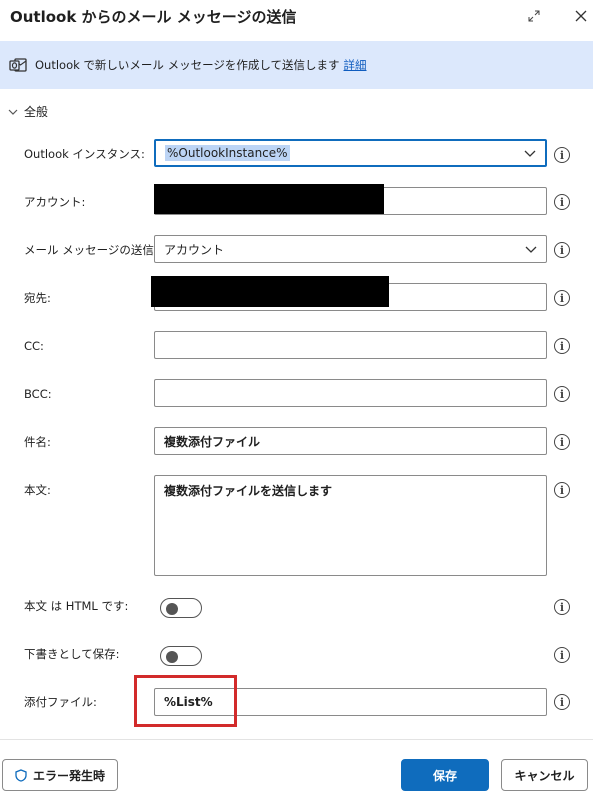 The height and width of the screenshot is (799, 593). I want to click on section-general: 全般, so click(28, 111).